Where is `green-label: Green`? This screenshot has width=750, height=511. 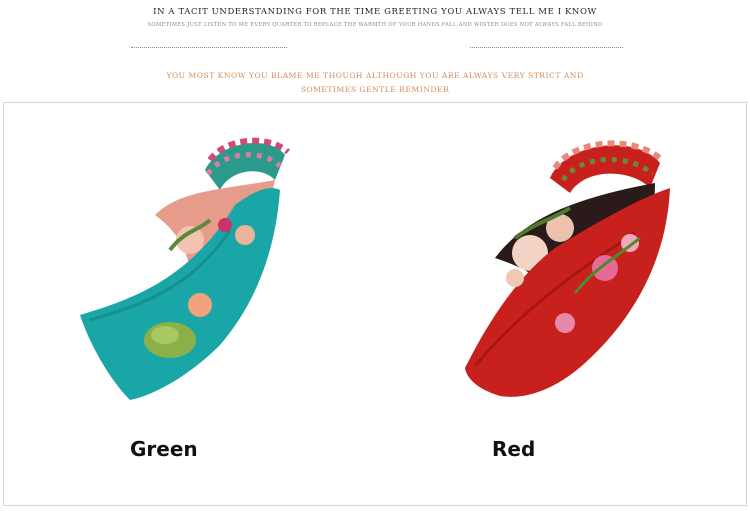
green-label: Green is located at coordinates (164, 449).